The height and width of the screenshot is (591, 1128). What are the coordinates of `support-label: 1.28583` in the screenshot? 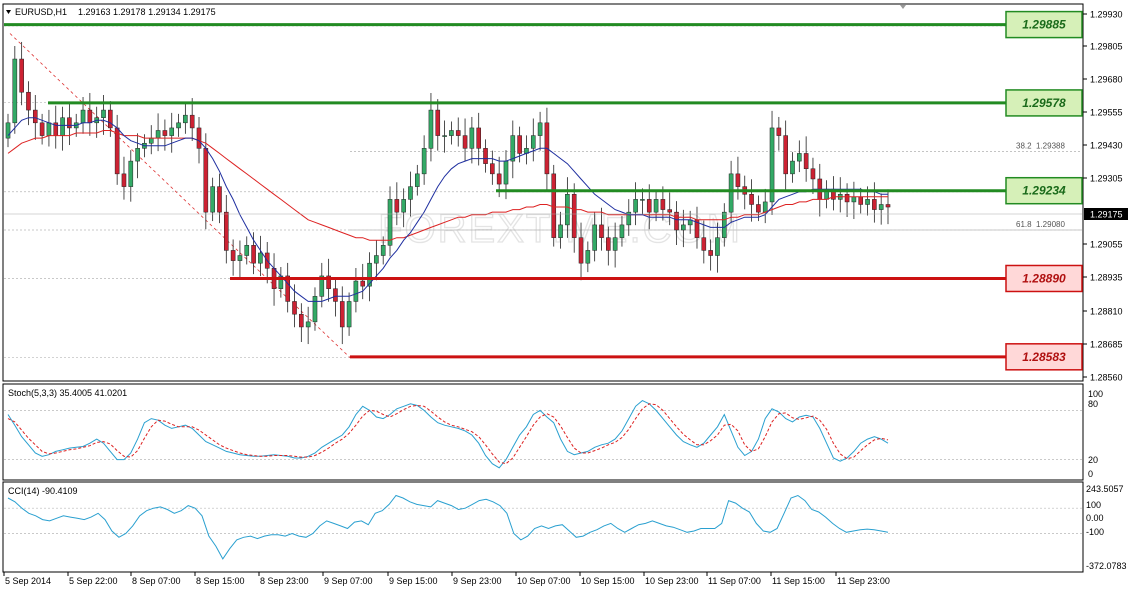 It's located at (1044, 357).